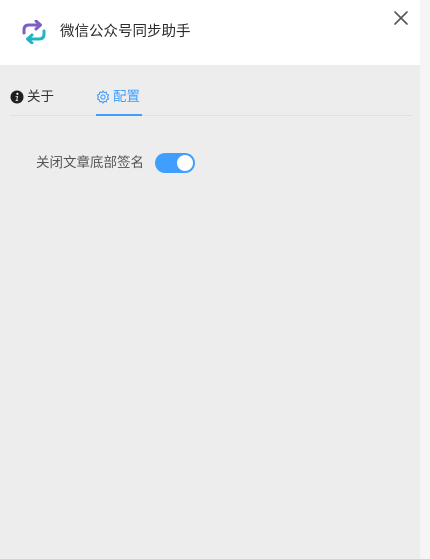  Describe the element at coordinates (90, 163) in the screenshot. I see `setting-label: 关闭文章底部签名` at that location.